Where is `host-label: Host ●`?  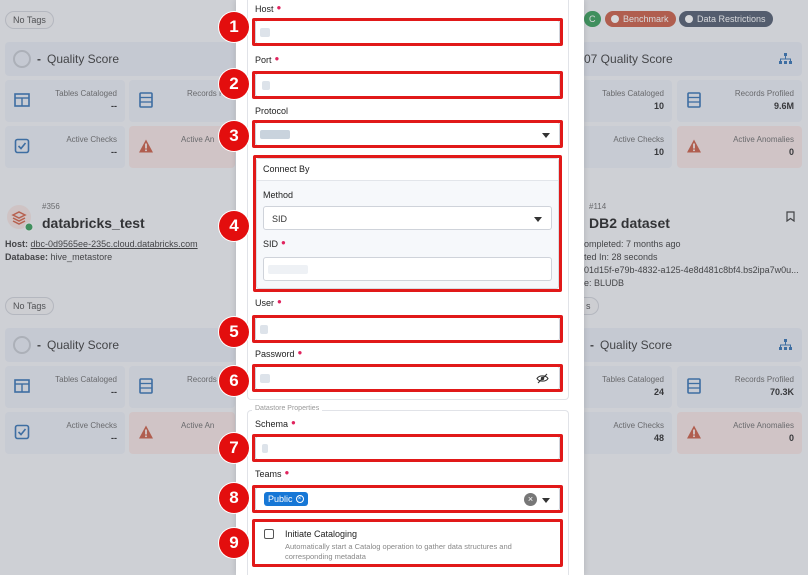 host-label: Host ● is located at coordinates (268, 8).